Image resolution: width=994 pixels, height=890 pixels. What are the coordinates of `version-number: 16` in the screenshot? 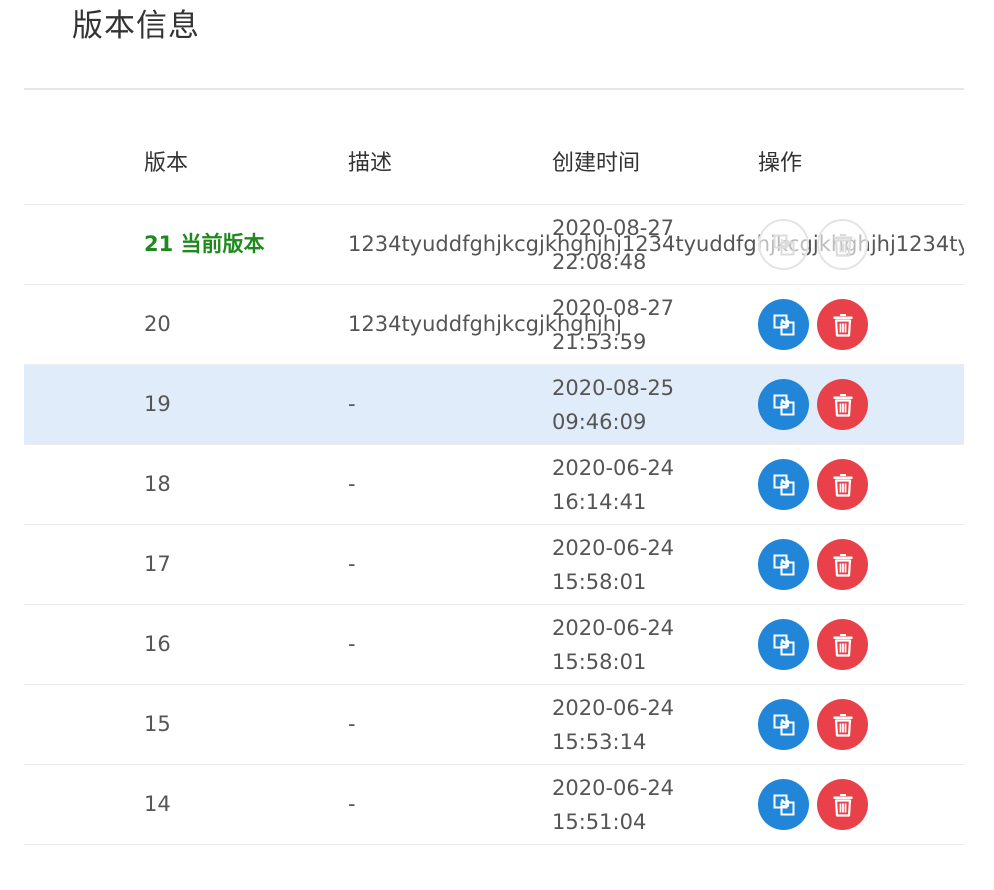 It's located at (157, 644).